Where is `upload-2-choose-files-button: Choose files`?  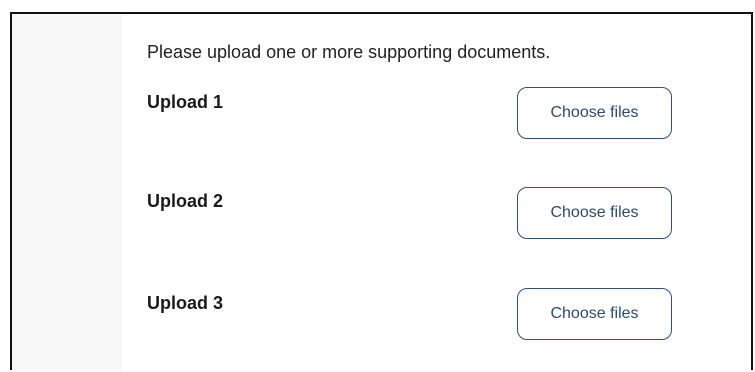
upload-2-choose-files-button: Choose files is located at coordinates (594, 213).